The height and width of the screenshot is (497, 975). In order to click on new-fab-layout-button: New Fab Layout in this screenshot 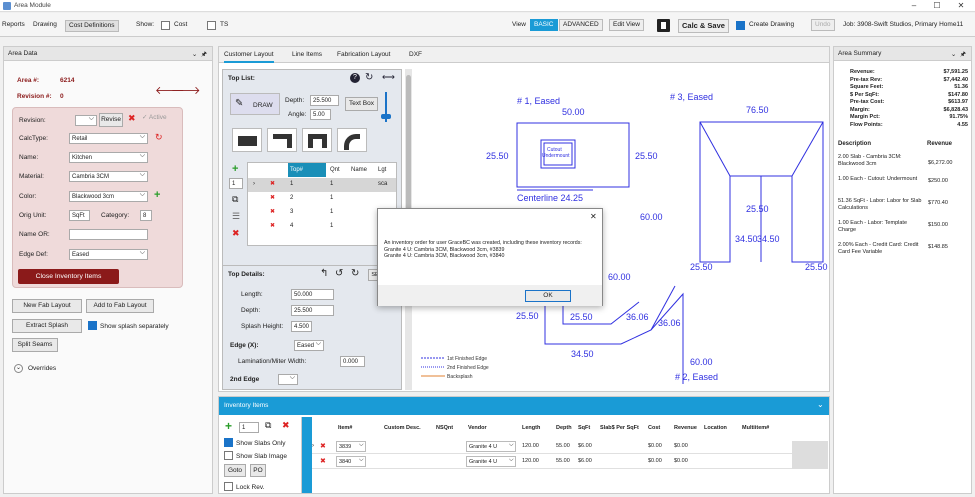, I will do `click(47, 306)`.